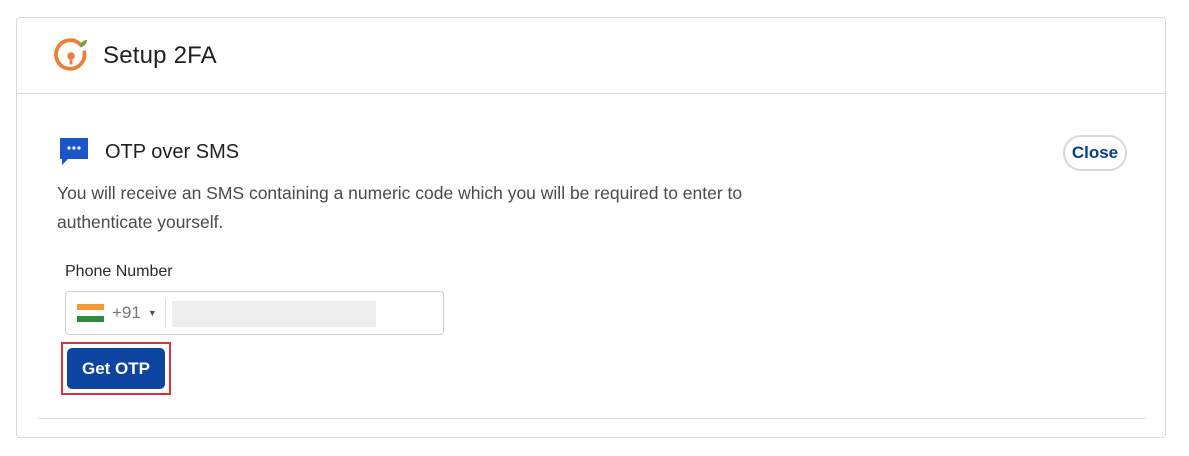 Image resolution: width=1189 pixels, height=456 pixels. What do you see at coordinates (152, 313) in the screenshot?
I see `caret-down-icon: ▼` at bounding box center [152, 313].